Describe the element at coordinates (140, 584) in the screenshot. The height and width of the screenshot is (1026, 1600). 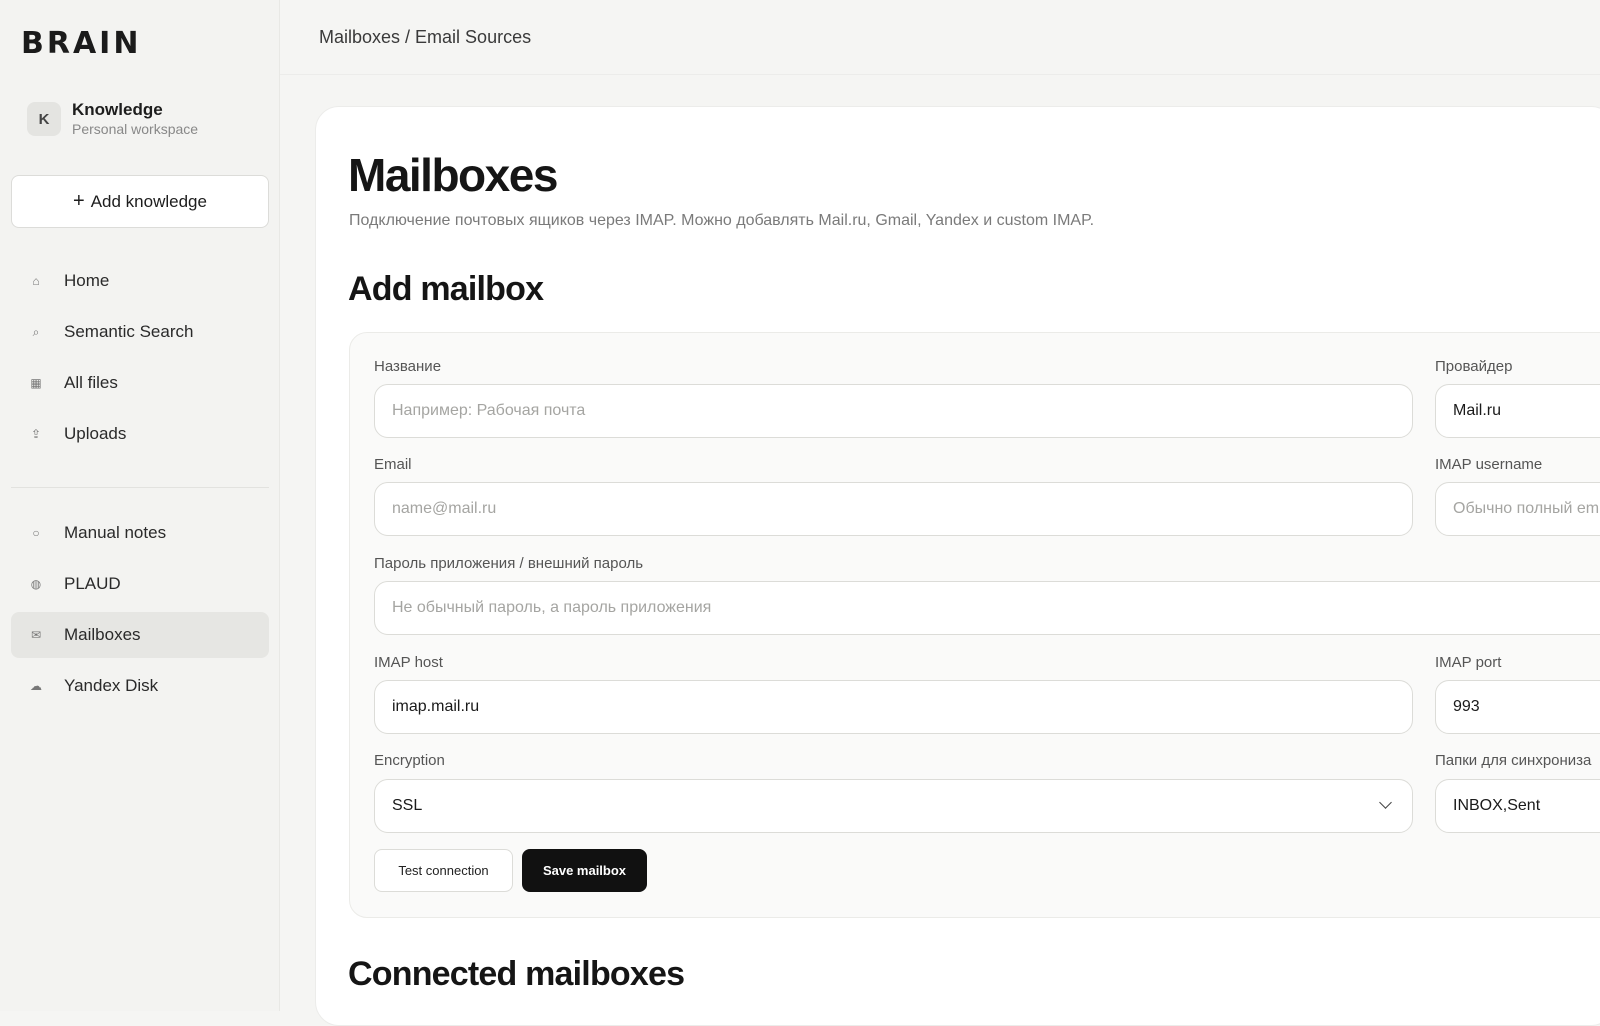
I see `sidebar-item-plaud: ◍ PLAUD` at that location.